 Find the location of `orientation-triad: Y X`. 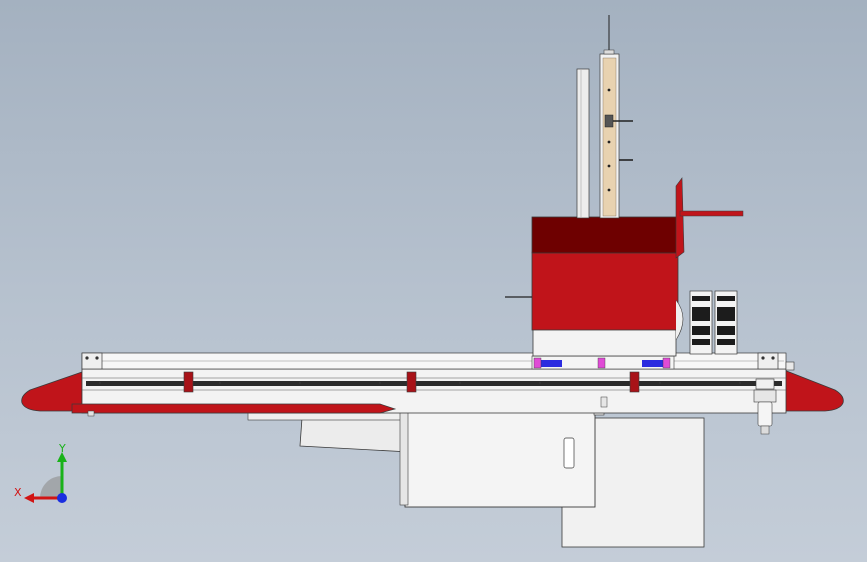

orientation-triad: Y X is located at coordinates (40, 472).